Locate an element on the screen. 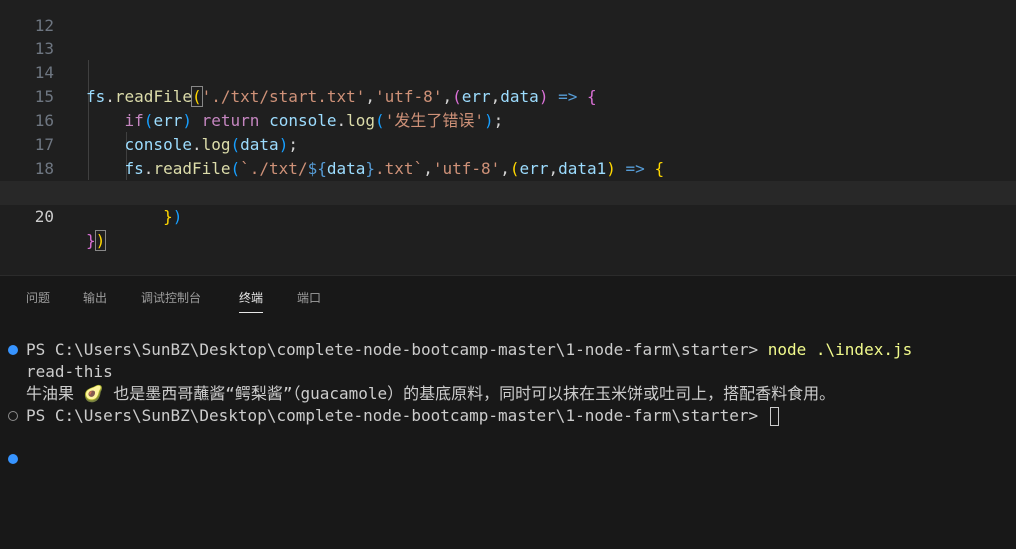 The width and height of the screenshot is (1016, 549). code-line-20: 20 }) is located at coordinates (508, 216).